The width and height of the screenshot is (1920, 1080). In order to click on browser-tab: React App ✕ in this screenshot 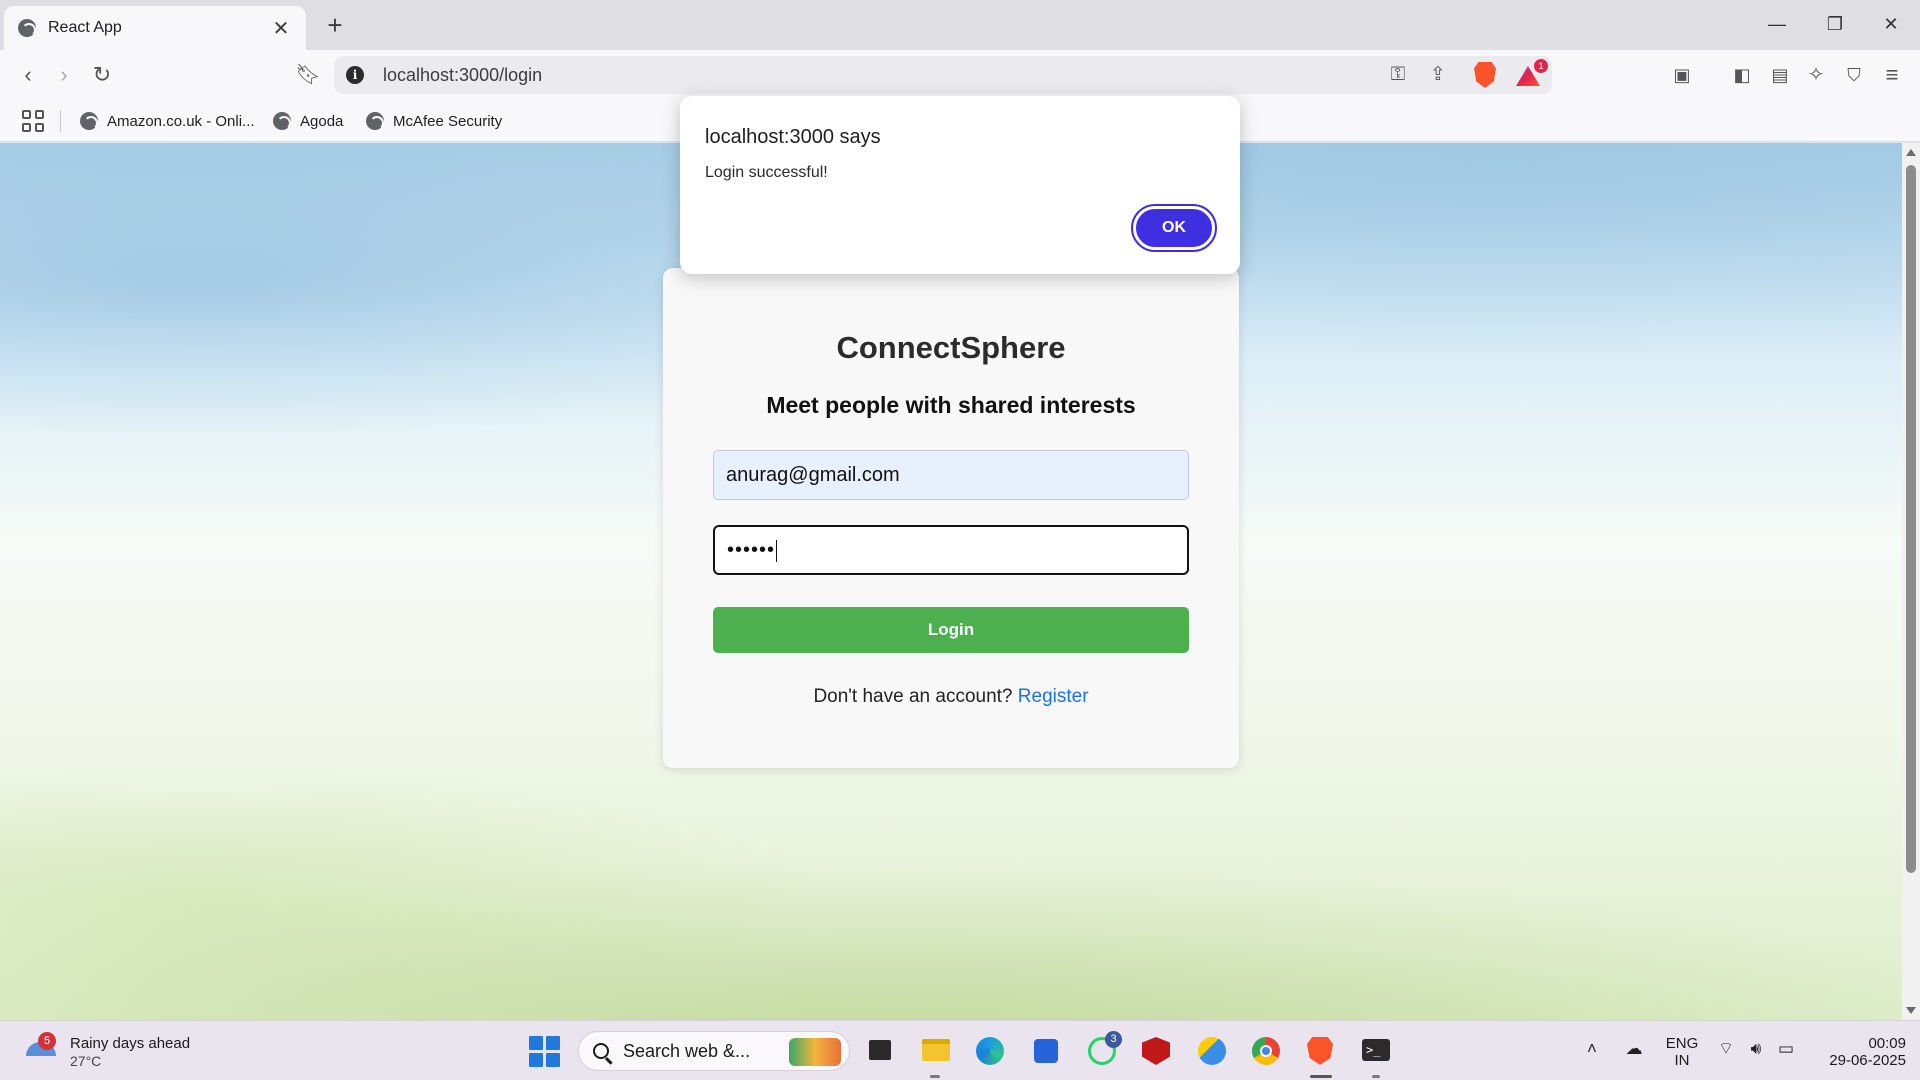, I will do `click(155, 28)`.